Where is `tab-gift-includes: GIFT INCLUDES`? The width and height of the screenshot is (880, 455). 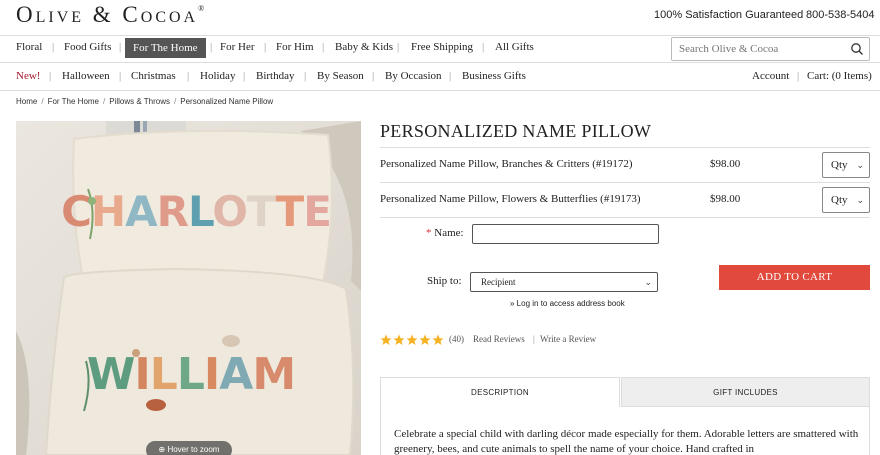
tab-gift-includes: GIFT INCLUDES is located at coordinates (745, 392).